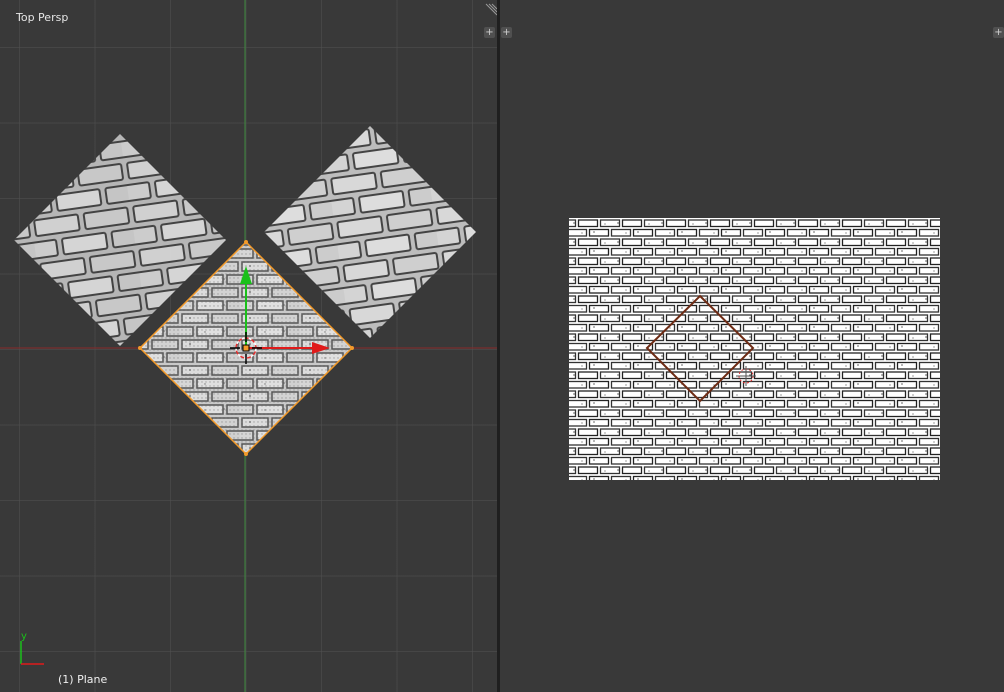 This screenshot has height=692, width=1004. I want to click on active-object-label: (1) Plane, so click(83, 679).